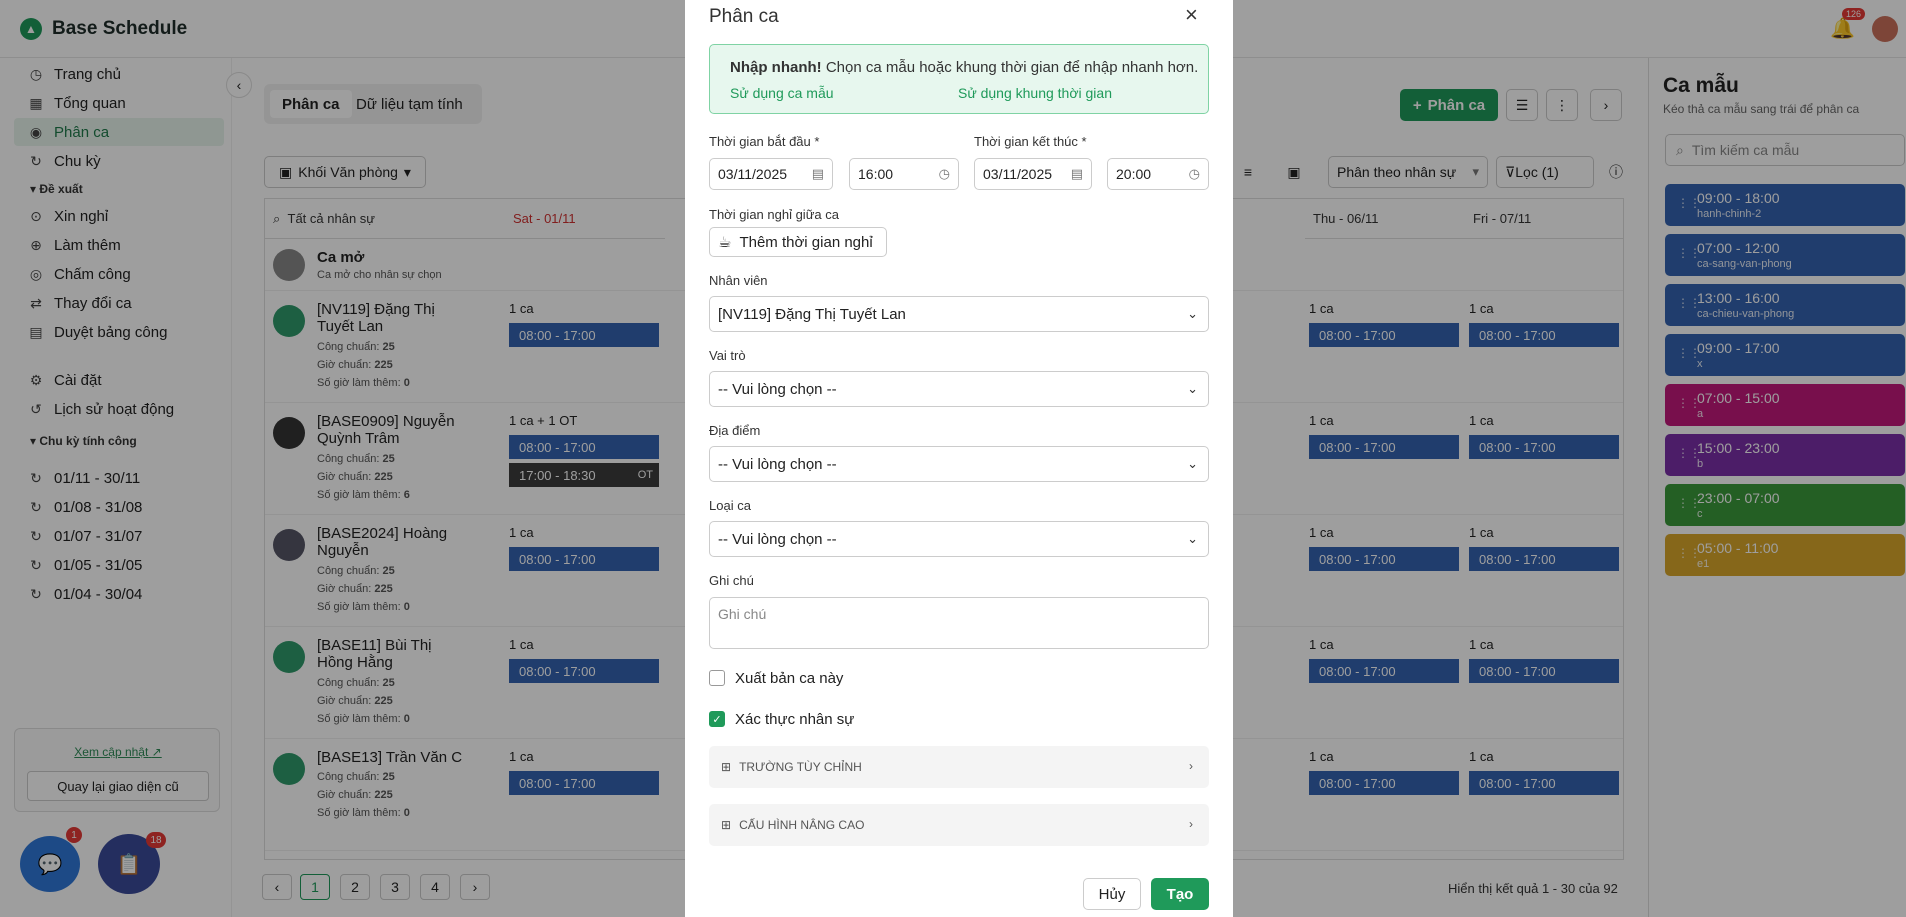 Image resolution: width=1906 pixels, height=917 pixels. What do you see at coordinates (584, 475) in the screenshot?
I see `ot-shift-block: 17:00 - 18:30 OT` at bounding box center [584, 475].